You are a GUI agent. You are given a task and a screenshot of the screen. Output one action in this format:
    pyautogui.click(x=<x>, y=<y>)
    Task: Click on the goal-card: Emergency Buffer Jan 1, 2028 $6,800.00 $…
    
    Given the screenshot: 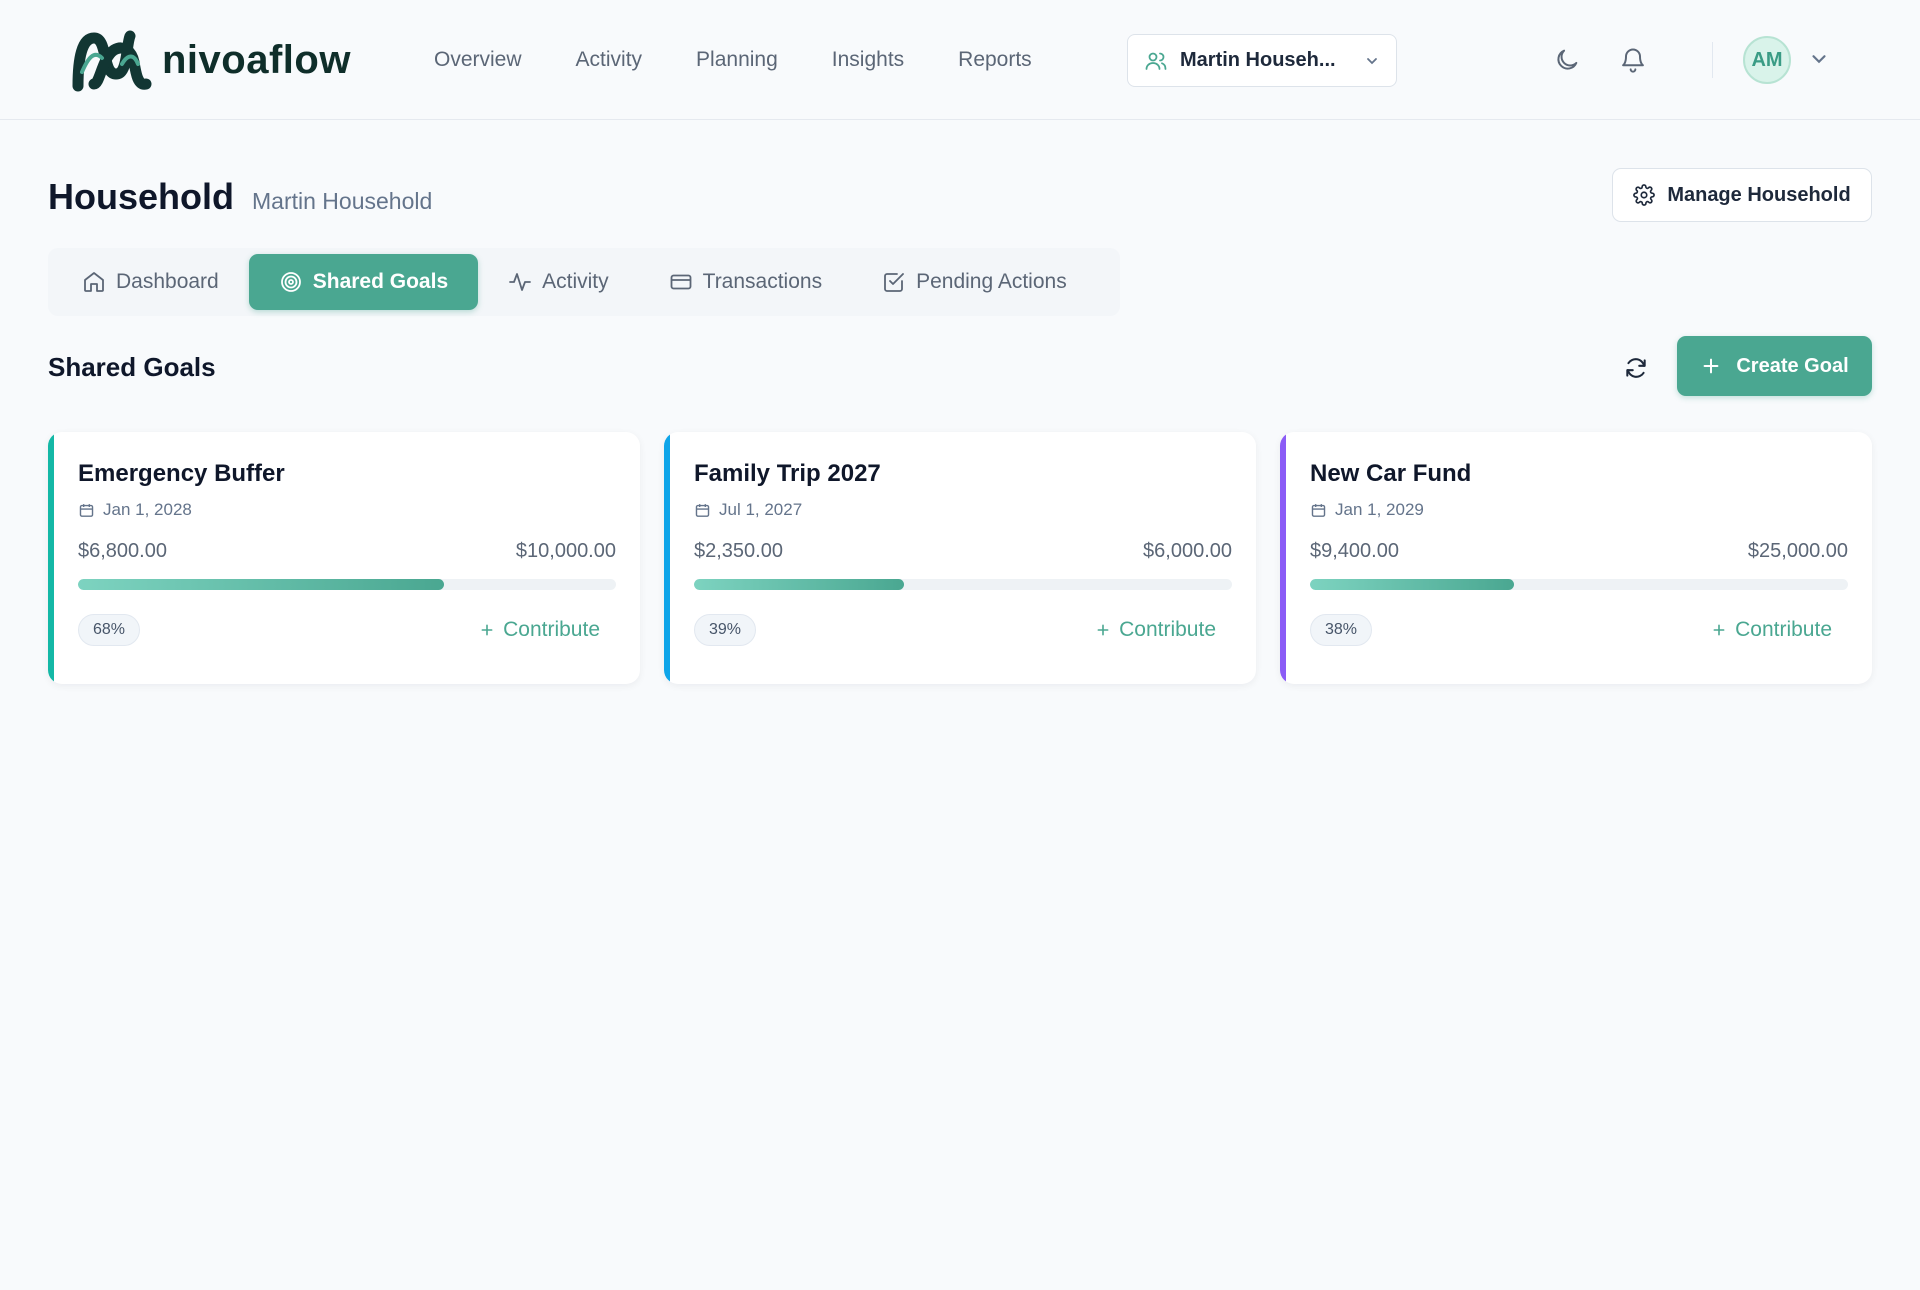 What is the action you would take?
    pyautogui.click(x=344, y=558)
    